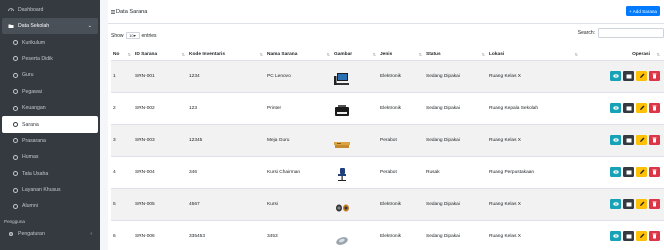 Image resolution: width=664 pixels, height=250 pixels. Describe the element at coordinates (50, 141) in the screenshot. I see `sidebar-item-prasarana: Prasarana` at that location.